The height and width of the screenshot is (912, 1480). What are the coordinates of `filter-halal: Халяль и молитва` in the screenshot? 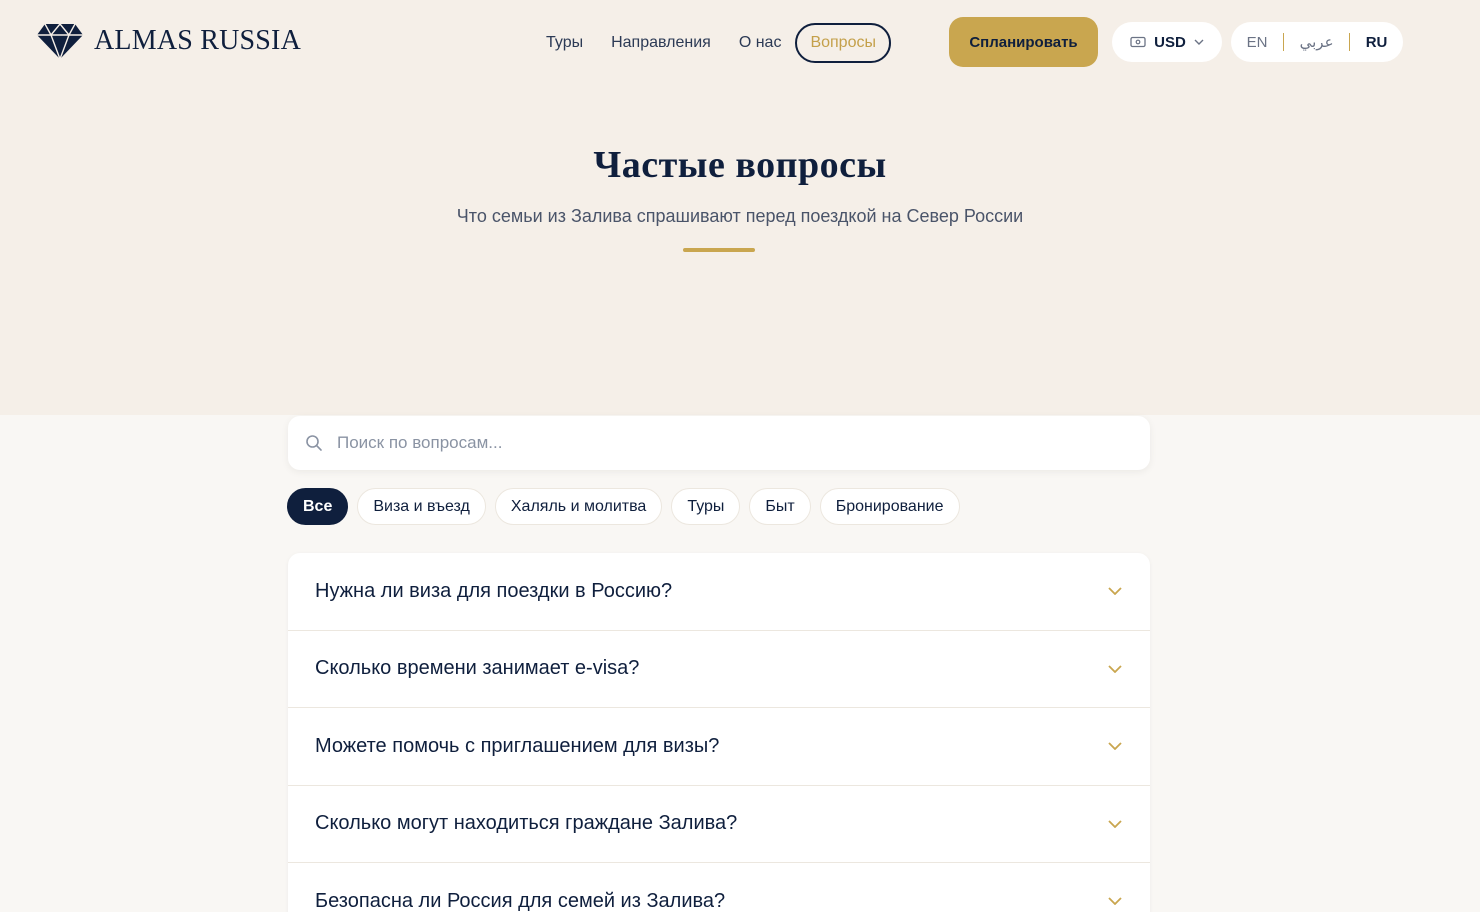 It's located at (578, 506).